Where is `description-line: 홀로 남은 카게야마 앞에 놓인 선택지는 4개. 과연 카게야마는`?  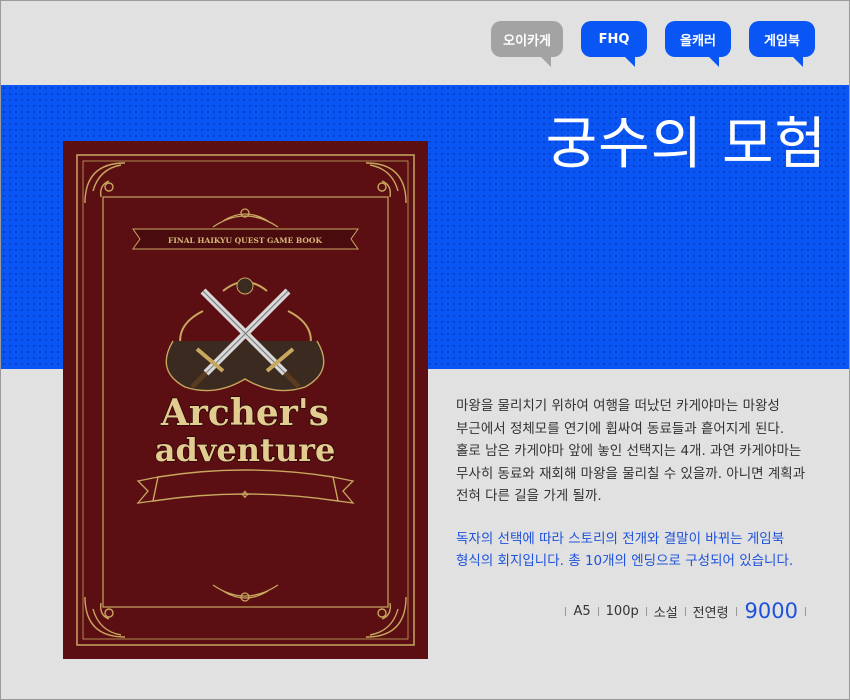 description-line: 홀로 남은 카게야마 앞에 놓인 선택지는 4개. 과연 카게야마는 is located at coordinates (629, 451).